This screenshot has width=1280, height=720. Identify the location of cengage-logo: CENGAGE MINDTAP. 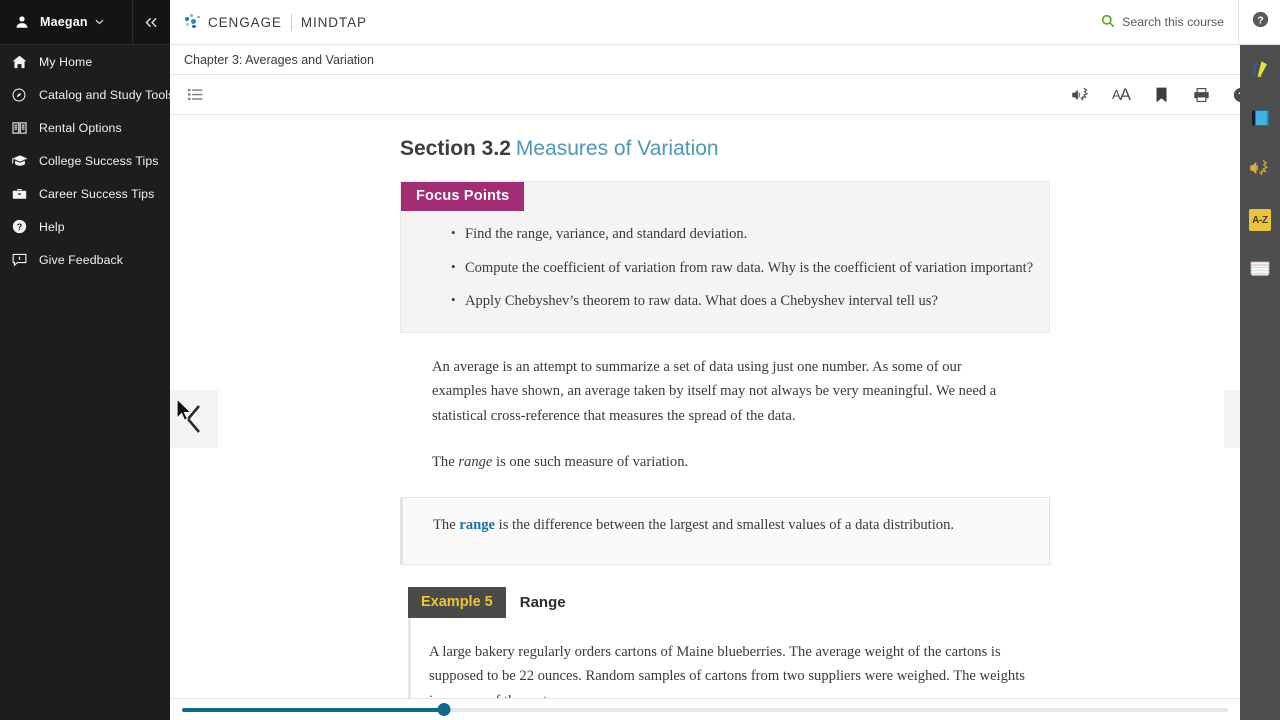
(275, 22).